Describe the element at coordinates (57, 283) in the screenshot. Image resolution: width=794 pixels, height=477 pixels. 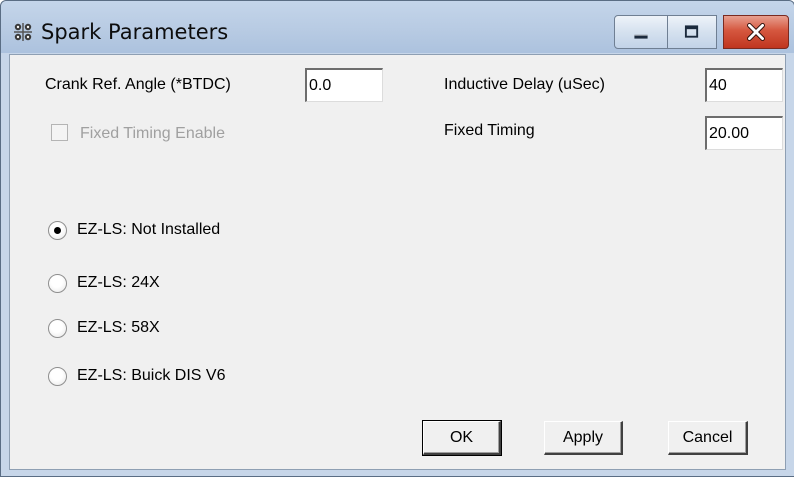
I see `radio-ez-ls-24x` at that location.